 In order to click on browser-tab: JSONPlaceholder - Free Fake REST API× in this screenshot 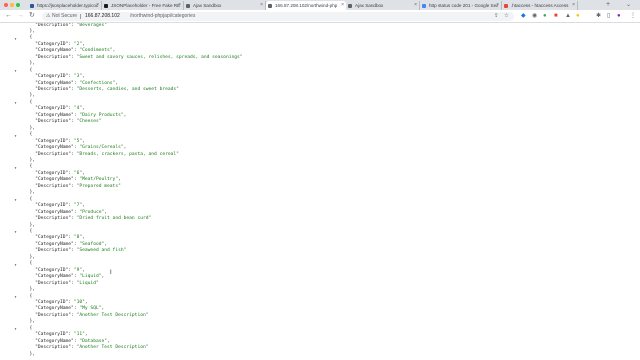, I will do `click(143, 5)`.